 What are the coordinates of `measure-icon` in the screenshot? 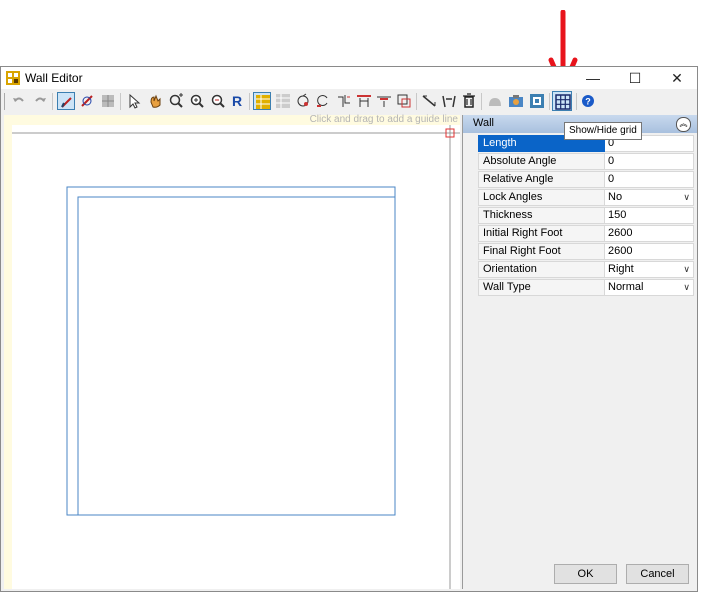 It's located at (429, 101).